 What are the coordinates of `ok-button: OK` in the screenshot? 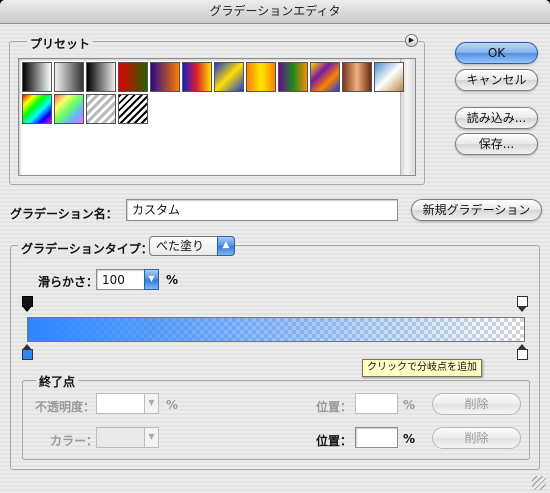 It's located at (496, 53).